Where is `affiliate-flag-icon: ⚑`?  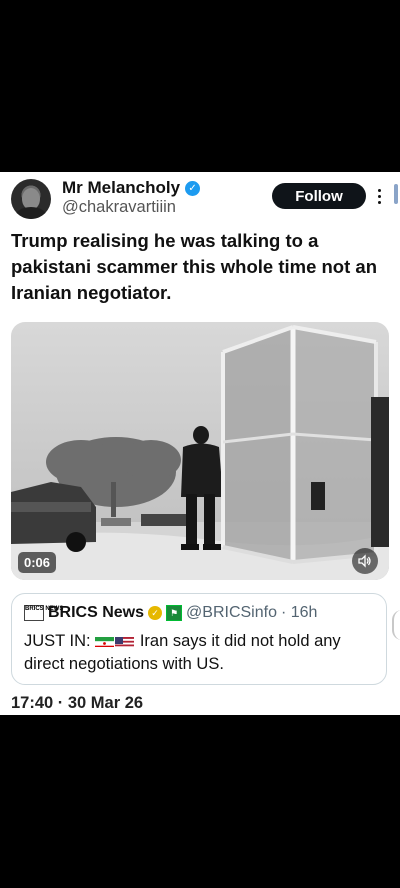 affiliate-flag-icon: ⚑ is located at coordinates (174, 613).